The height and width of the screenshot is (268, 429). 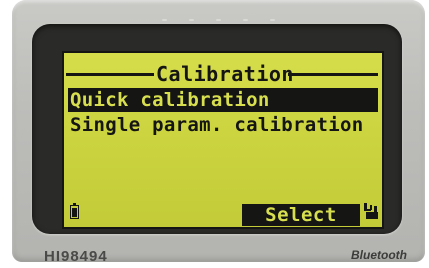 What do you see at coordinates (76, 256) in the screenshot?
I see `model-label: HI98494` at bounding box center [76, 256].